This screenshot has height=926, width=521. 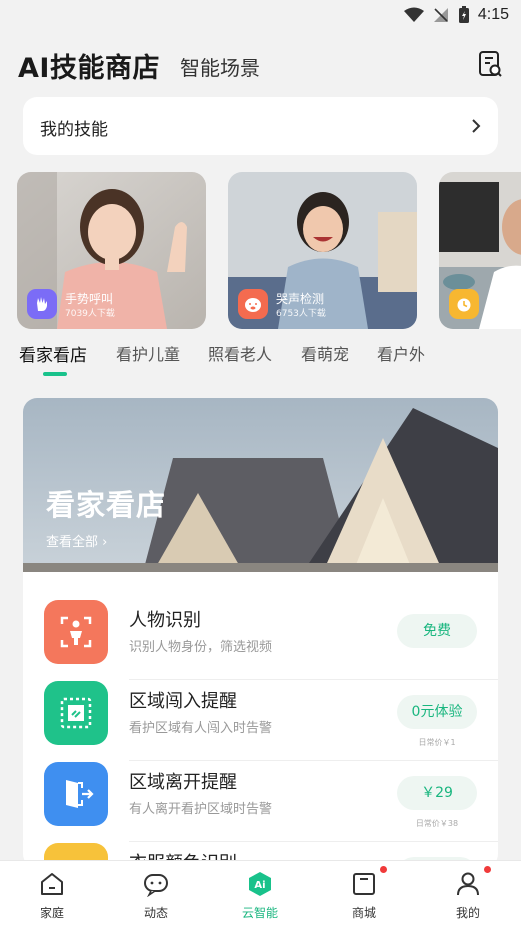 I want to click on nav-cloud-ai: Ai 云智能, so click(x=260, y=893).